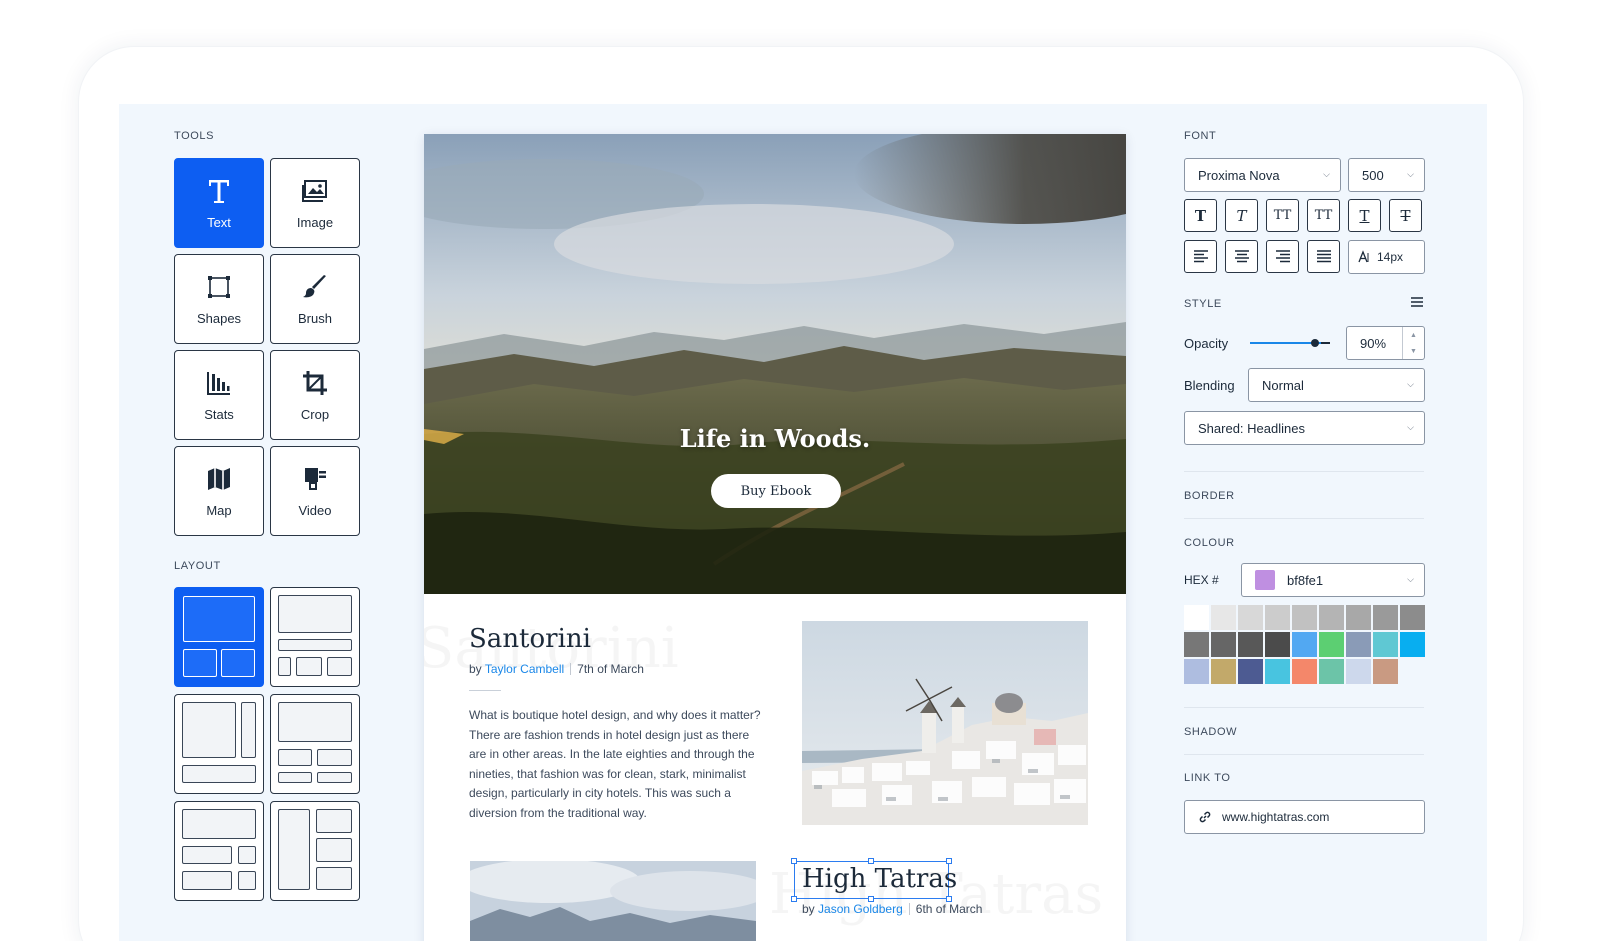  What do you see at coordinates (1200, 215) in the screenshot?
I see `bold-button: T` at bounding box center [1200, 215].